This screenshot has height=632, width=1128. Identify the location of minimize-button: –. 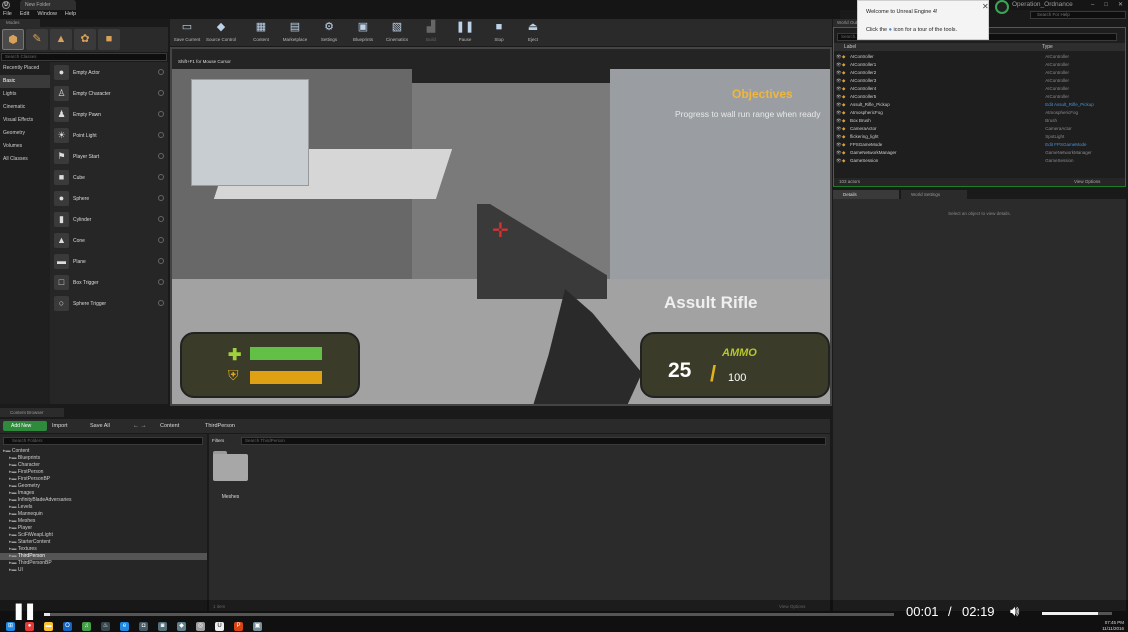
(1092, 5).